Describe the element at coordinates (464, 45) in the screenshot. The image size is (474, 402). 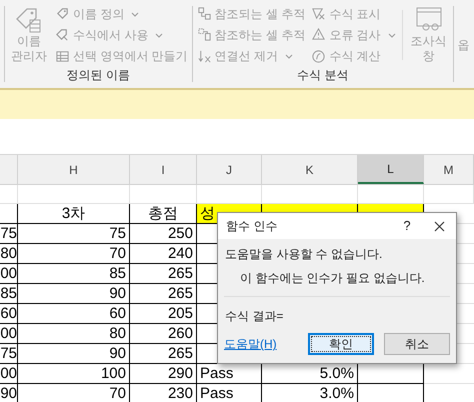
I see `ribbon-command-label: 옵` at that location.